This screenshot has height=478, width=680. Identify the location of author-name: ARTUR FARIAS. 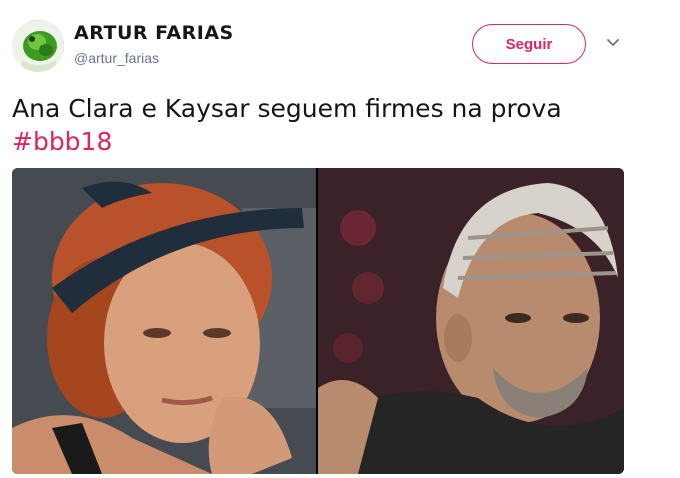
(154, 33).